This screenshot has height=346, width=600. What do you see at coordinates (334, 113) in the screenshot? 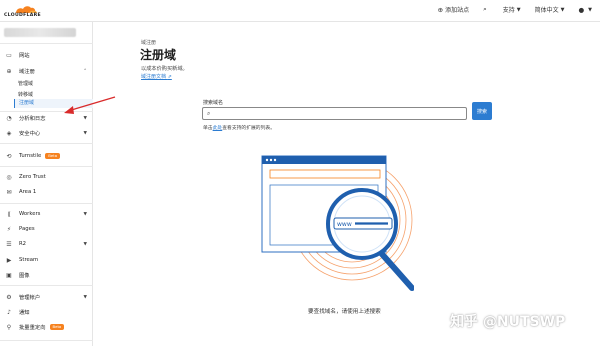
I see `domain-search-input: ⌕` at bounding box center [334, 113].